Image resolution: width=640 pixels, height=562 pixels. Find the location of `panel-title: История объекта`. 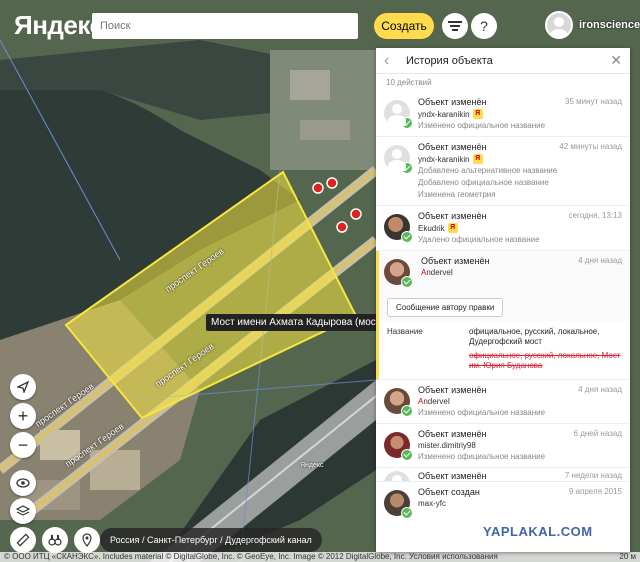

panel-title: История объекта is located at coordinates (449, 60).